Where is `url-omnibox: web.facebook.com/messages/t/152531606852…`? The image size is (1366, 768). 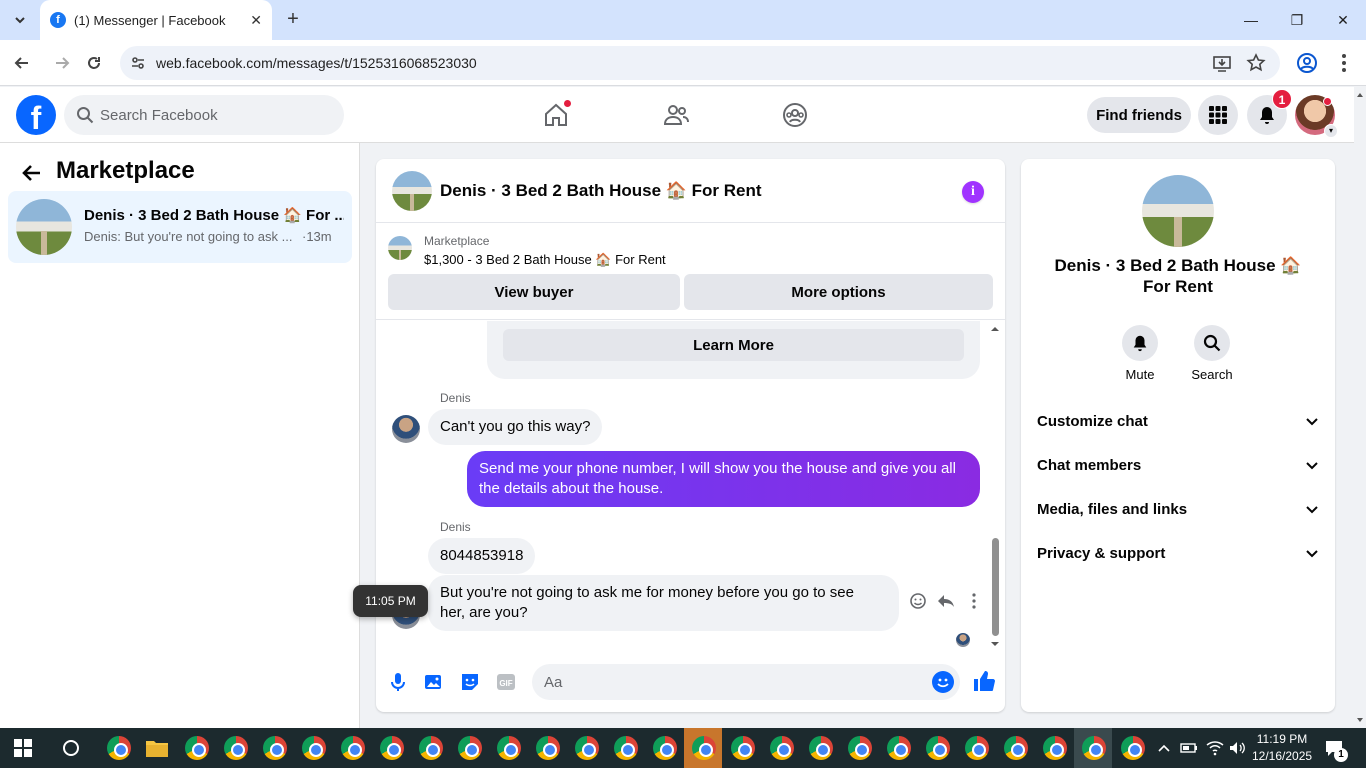 url-omnibox: web.facebook.com/messages/t/152531606852… is located at coordinates (700, 63).